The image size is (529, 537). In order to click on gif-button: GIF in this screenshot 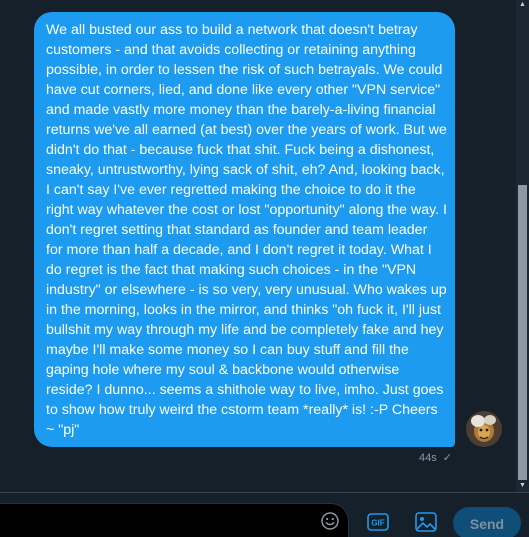, I will do `click(378, 522)`.